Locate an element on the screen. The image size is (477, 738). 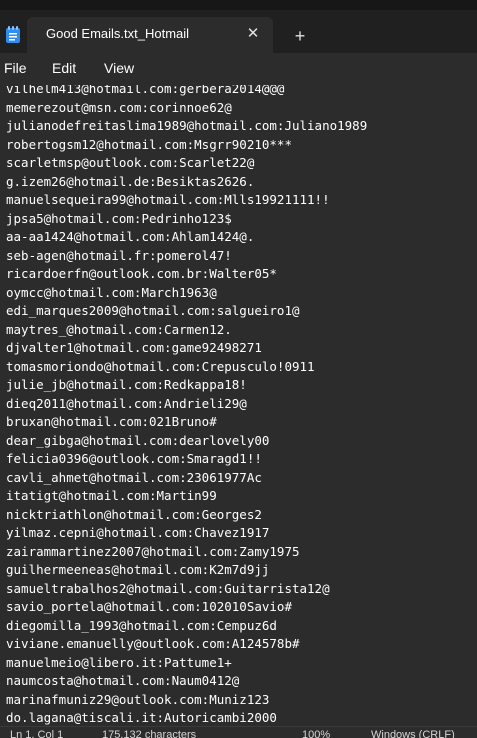
text-line: oymcc@hotmail.com:March1963@ is located at coordinates (111, 292).